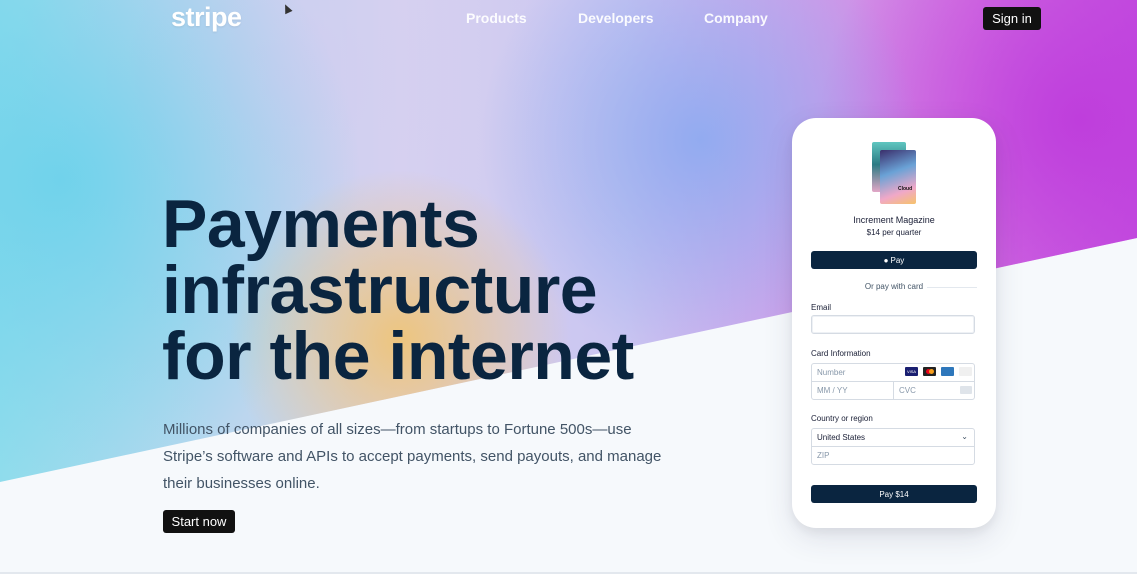 Image resolution: width=1137 pixels, height=574 pixels. What do you see at coordinates (893, 455) in the screenshot?
I see `zip-input: ZIP` at bounding box center [893, 455].